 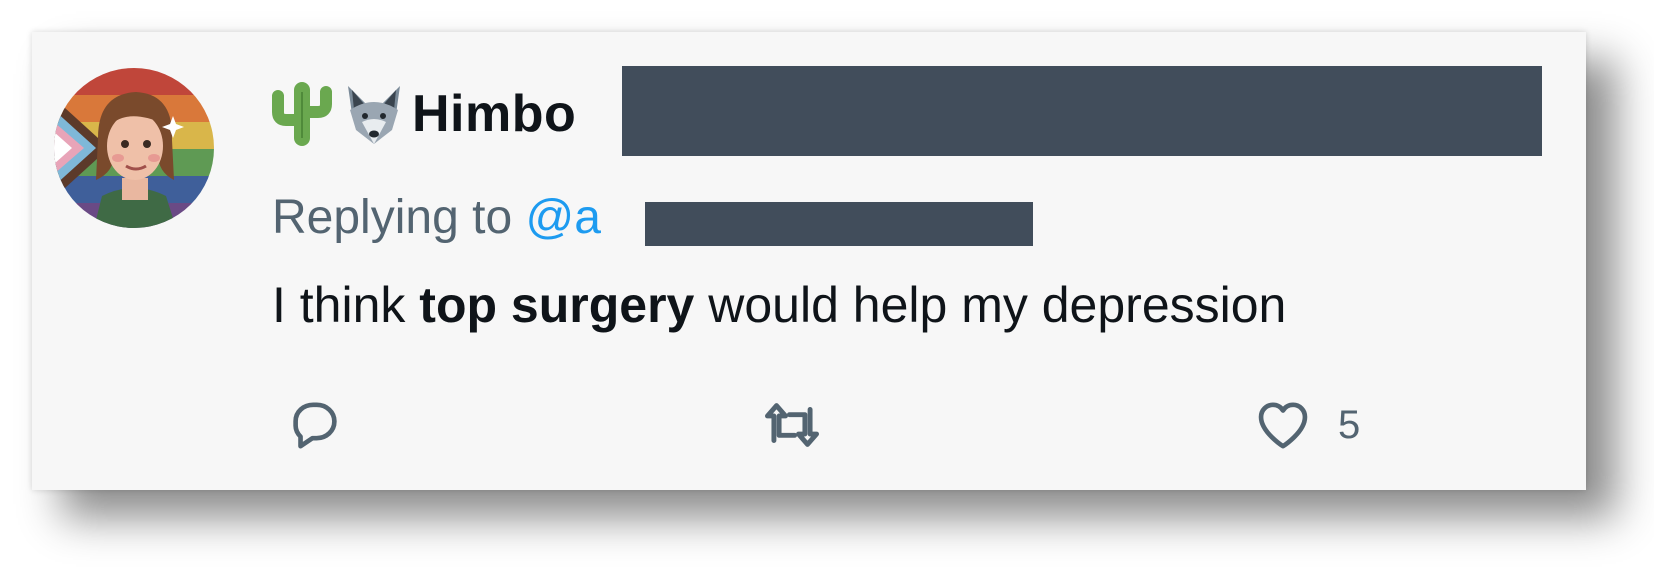 What do you see at coordinates (1082, 111) in the screenshot?
I see `redaction-bar-name` at bounding box center [1082, 111].